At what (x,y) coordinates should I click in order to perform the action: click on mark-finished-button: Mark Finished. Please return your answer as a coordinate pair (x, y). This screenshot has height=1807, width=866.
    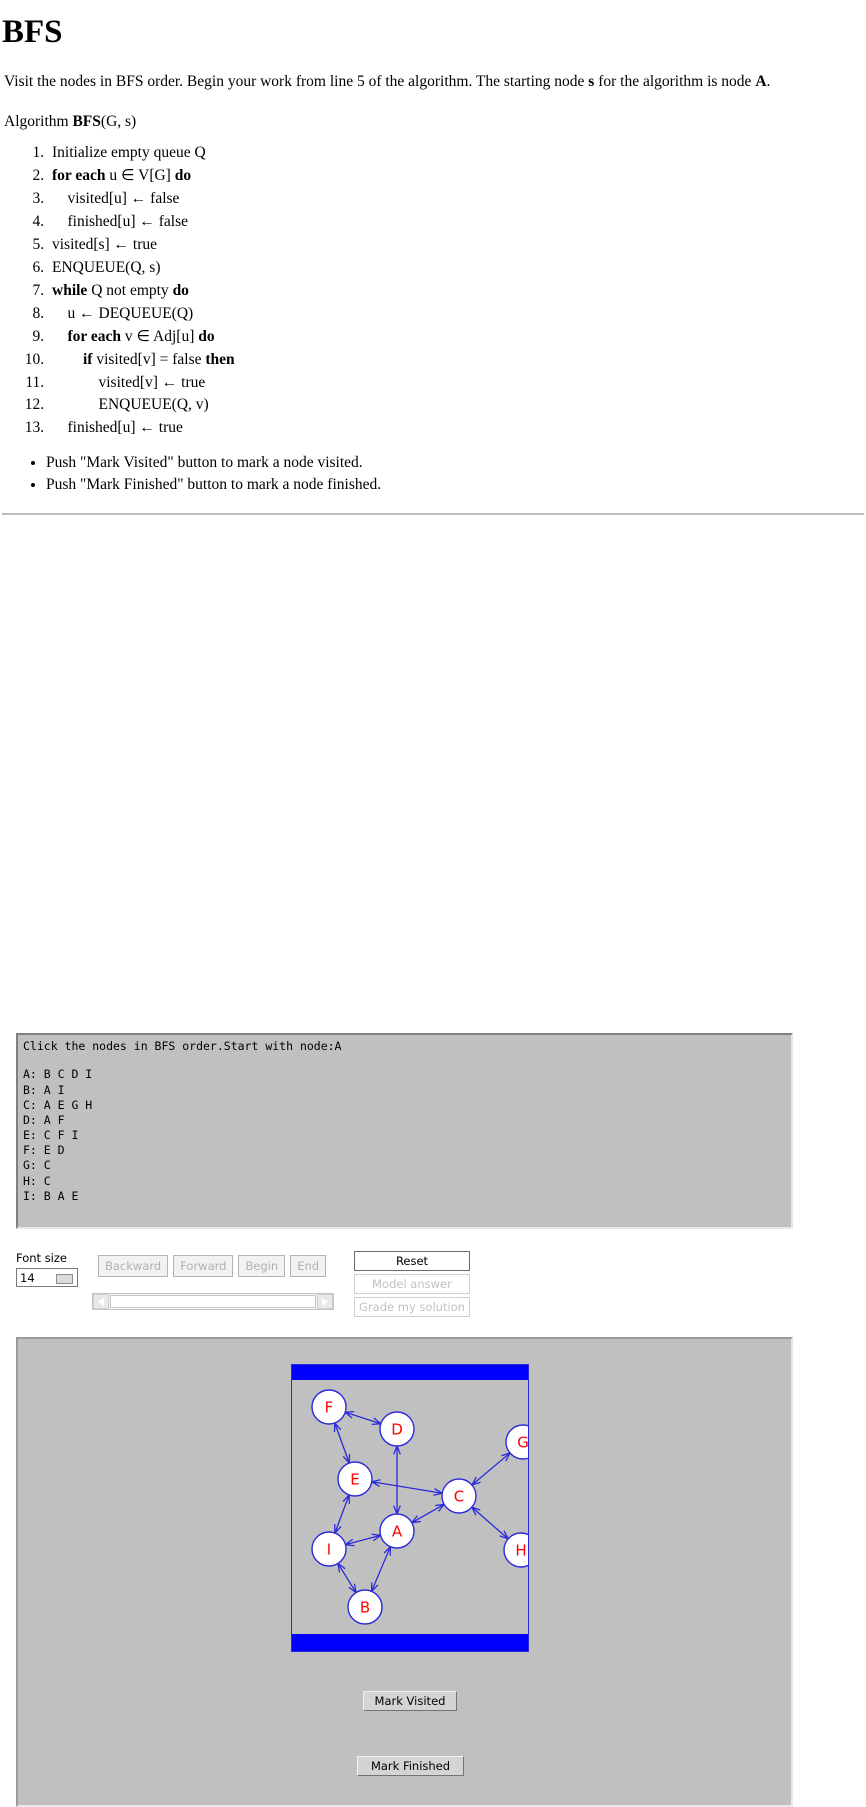
    Looking at the image, I should click on (410, 1766).